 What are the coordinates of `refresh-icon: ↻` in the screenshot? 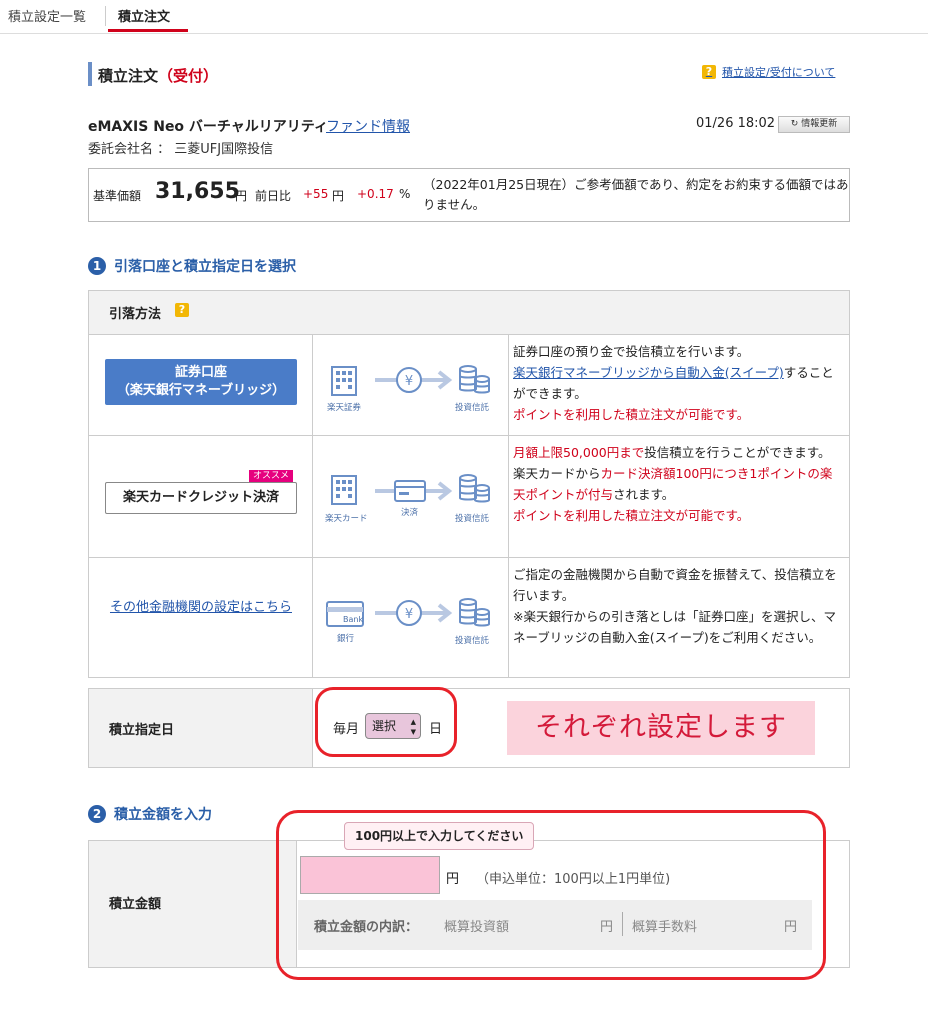 It's located at (796, 124).